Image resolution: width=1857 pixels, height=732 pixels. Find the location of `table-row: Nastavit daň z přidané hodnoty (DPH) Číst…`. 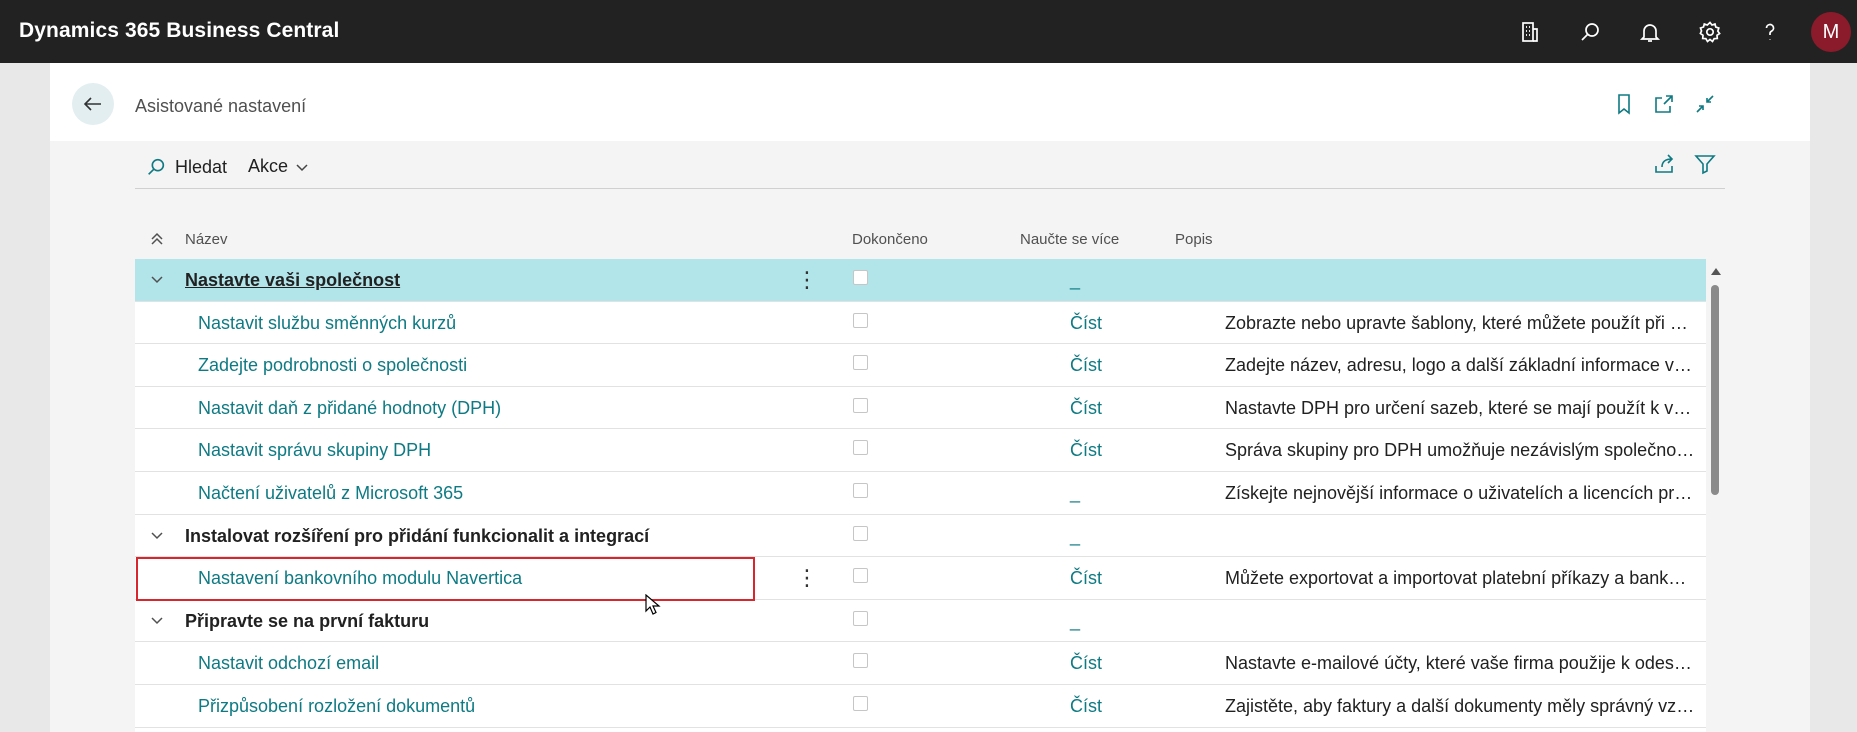

table-row: Nastavit daň z přidané hodnoty (DPH) Číst… is located at coordinates (920, 408).